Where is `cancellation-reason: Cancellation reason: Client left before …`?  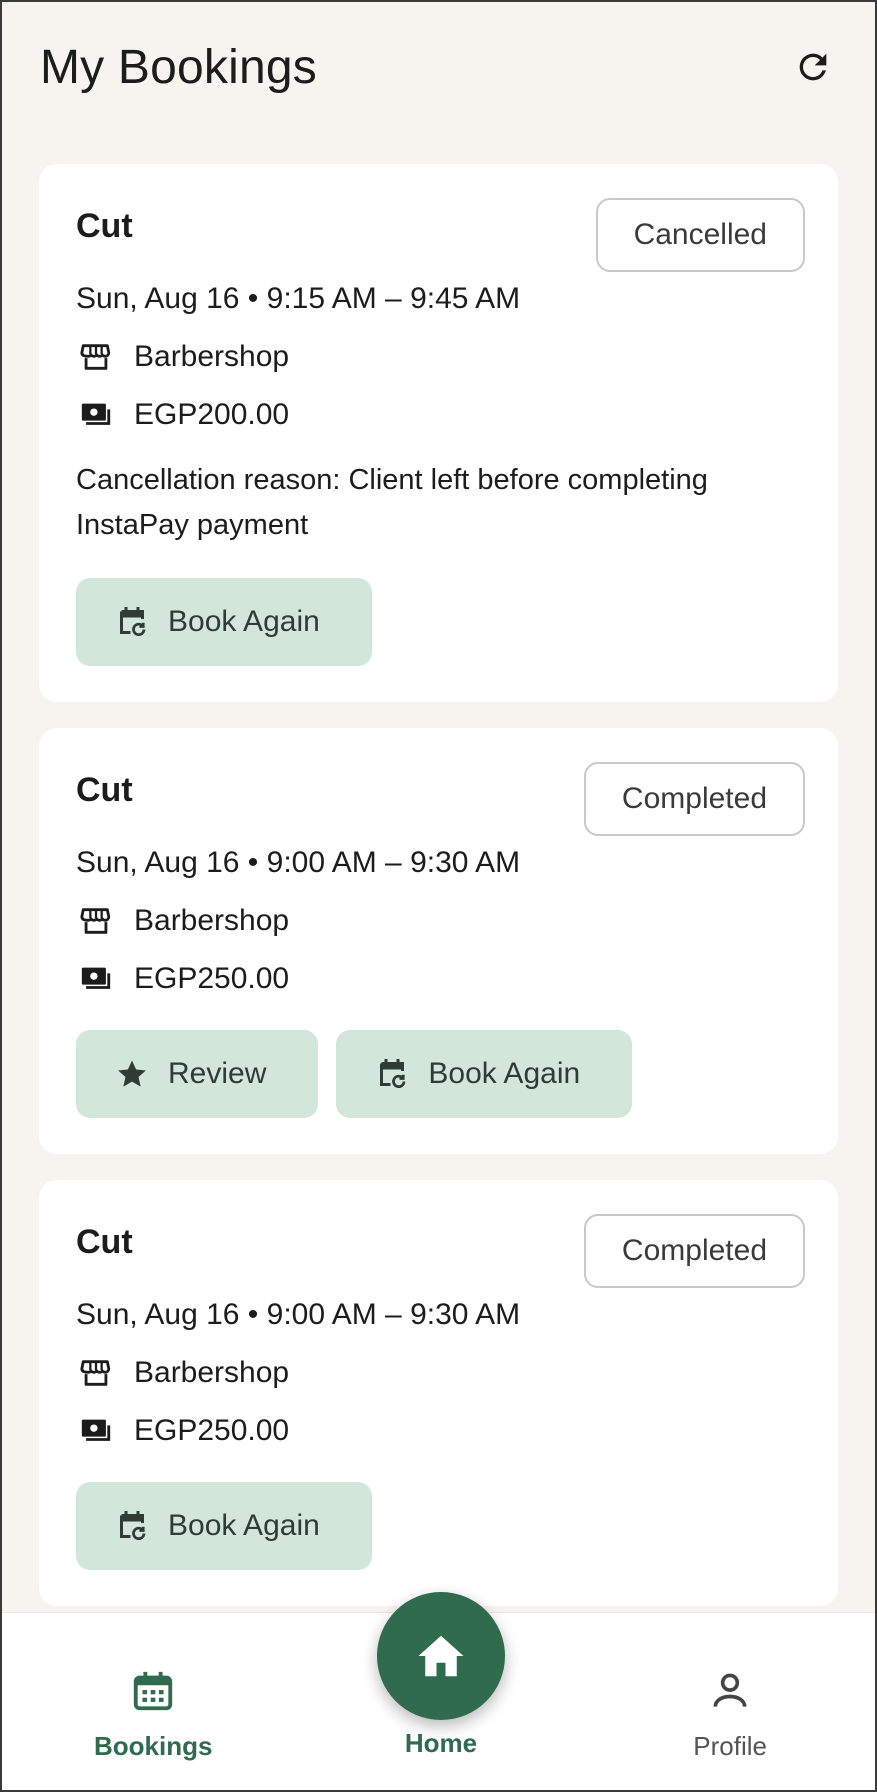
cancellation-reason: Cancellation reason: Client left before … is located at coordinates (392, 502).